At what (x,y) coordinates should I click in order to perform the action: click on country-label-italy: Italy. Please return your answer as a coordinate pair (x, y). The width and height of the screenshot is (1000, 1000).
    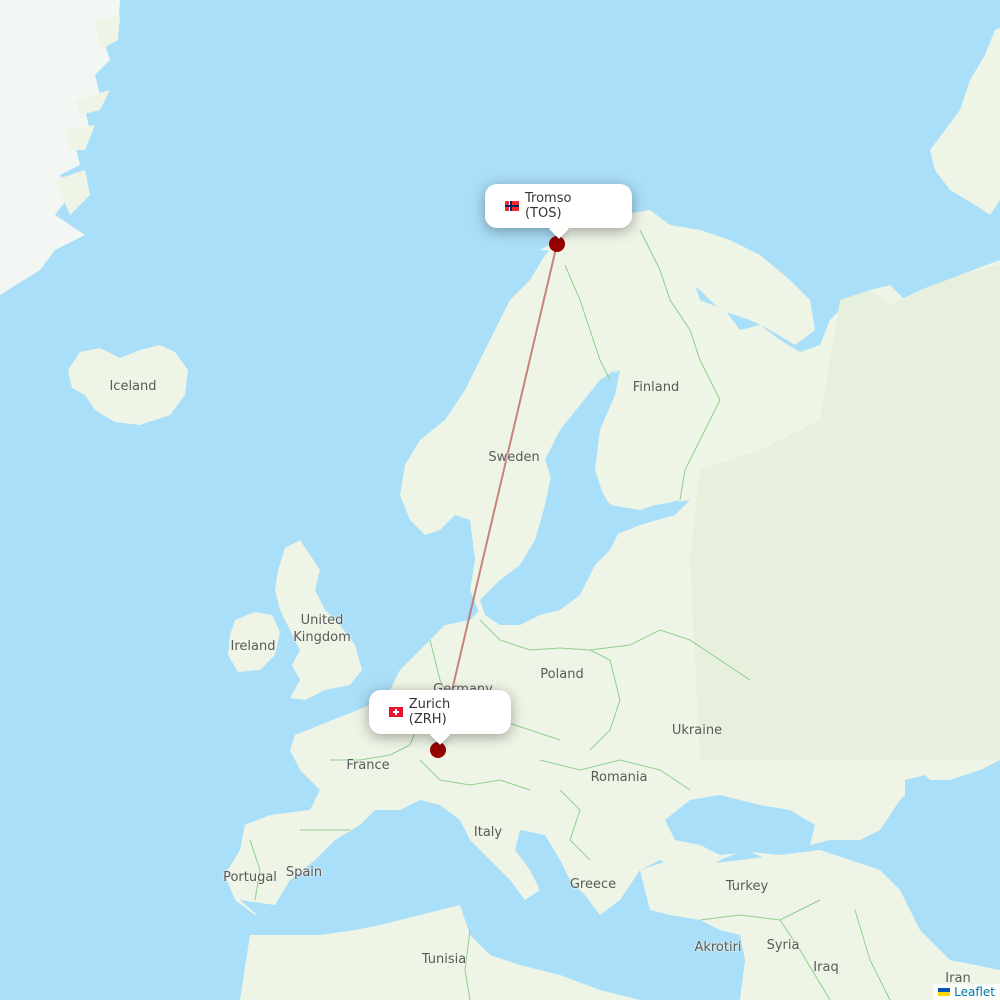
    Looking at the image, I should click on (488, 832).